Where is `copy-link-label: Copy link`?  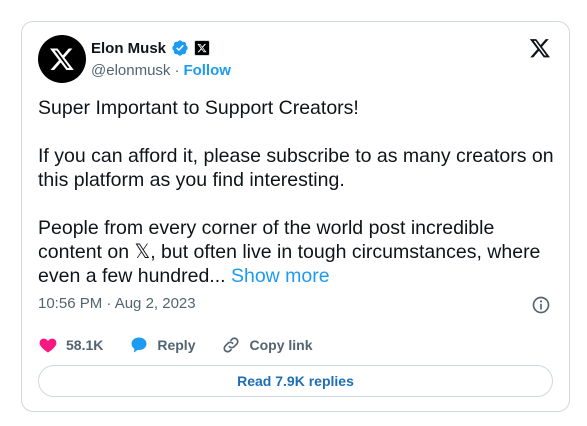
copy-link-label: Copy link is located at coordinates (281, 345).